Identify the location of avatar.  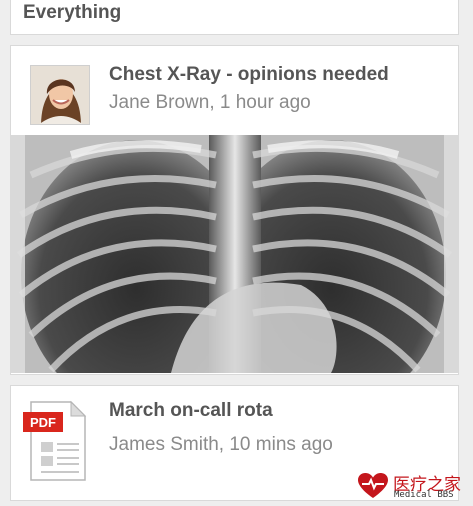
(60, 95).